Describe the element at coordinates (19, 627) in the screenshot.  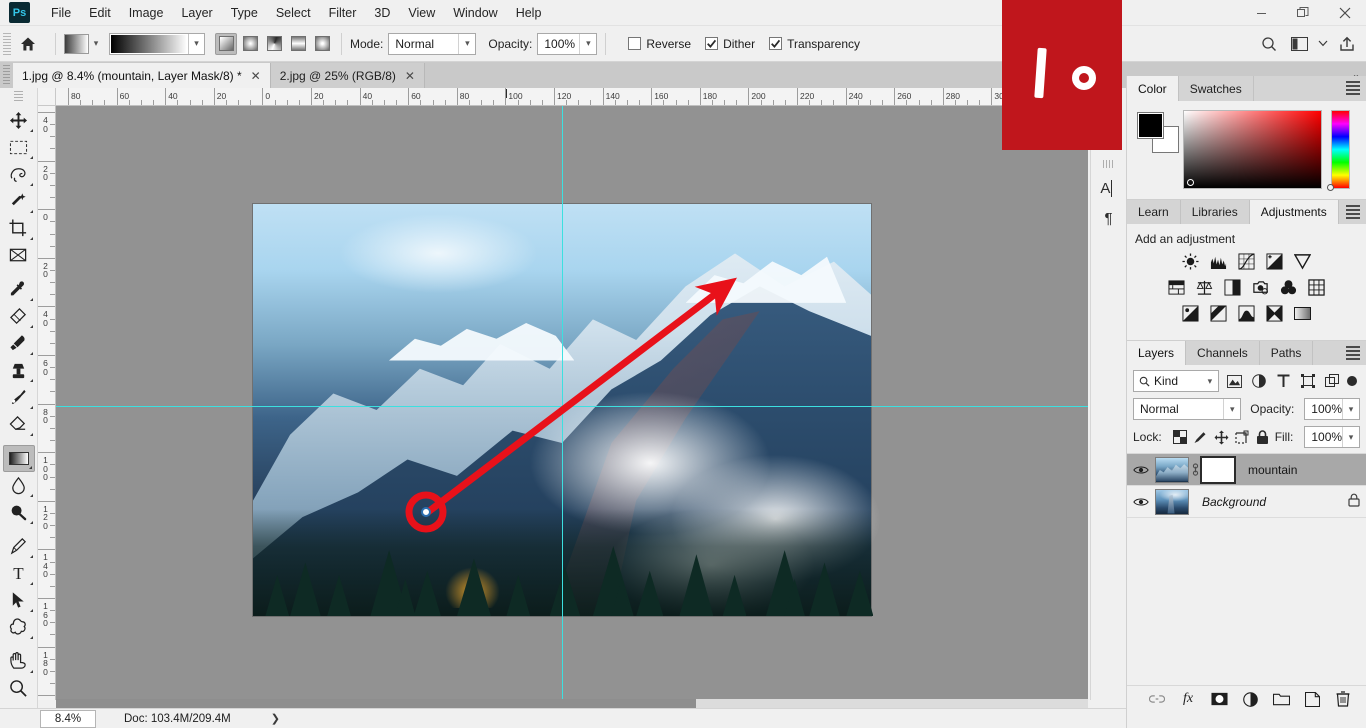
I see `custom-shape-tool` at that location.